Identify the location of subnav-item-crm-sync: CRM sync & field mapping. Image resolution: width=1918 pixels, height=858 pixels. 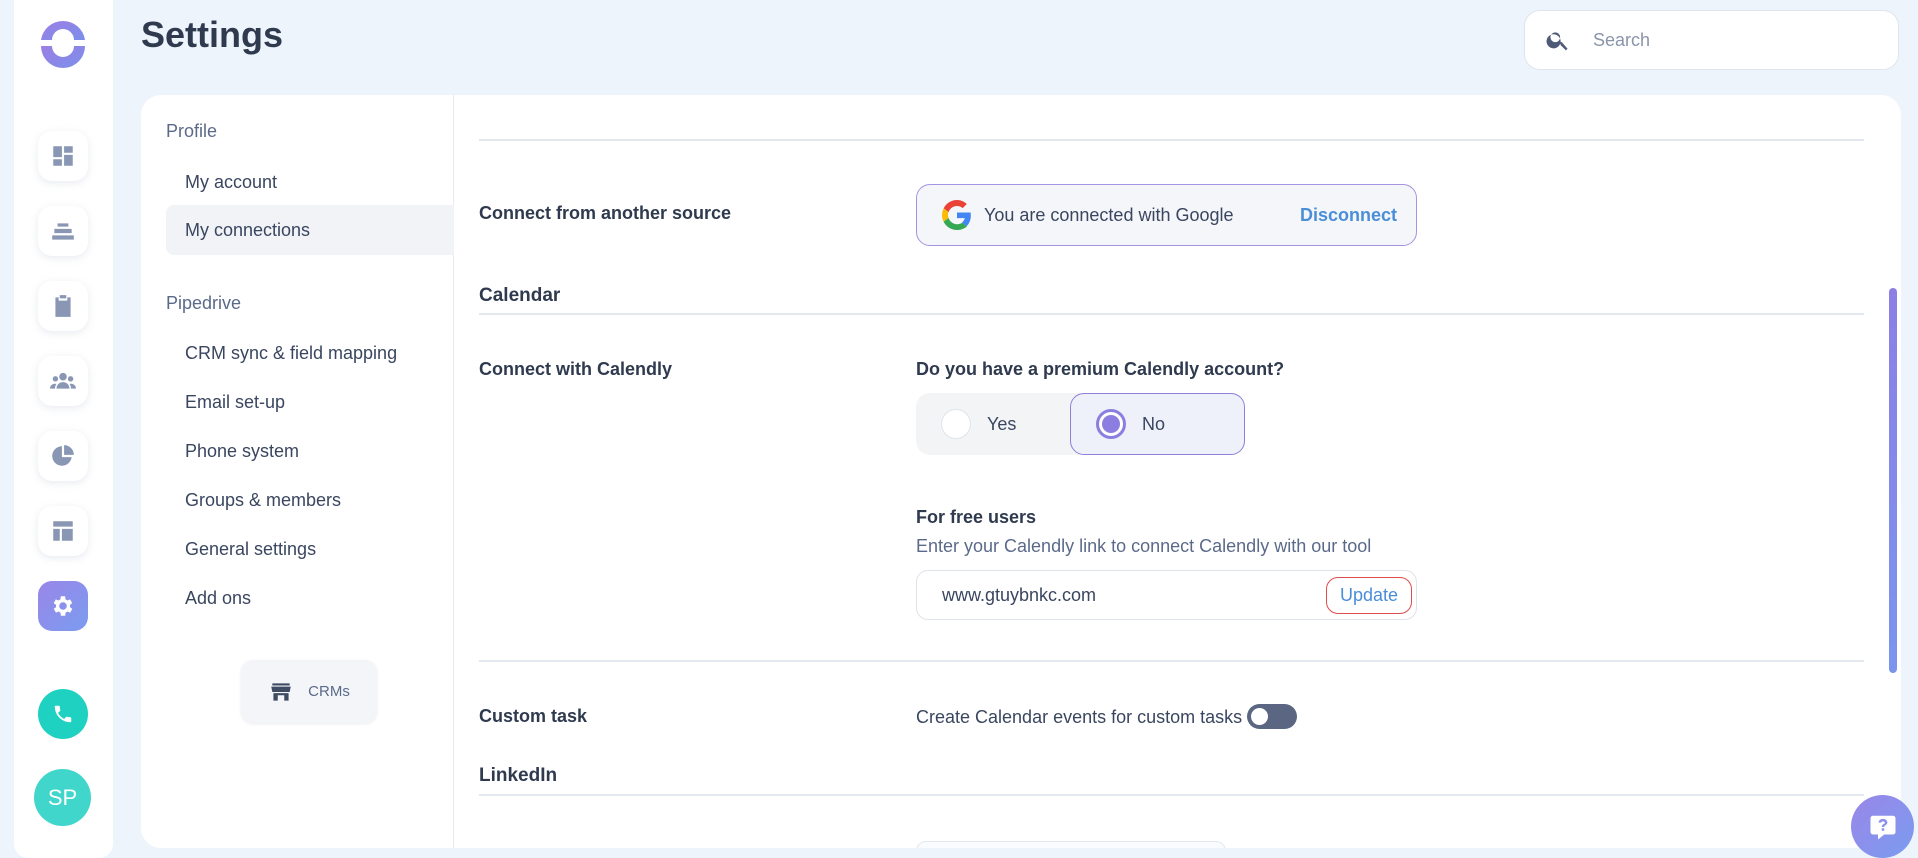
(310, 353).